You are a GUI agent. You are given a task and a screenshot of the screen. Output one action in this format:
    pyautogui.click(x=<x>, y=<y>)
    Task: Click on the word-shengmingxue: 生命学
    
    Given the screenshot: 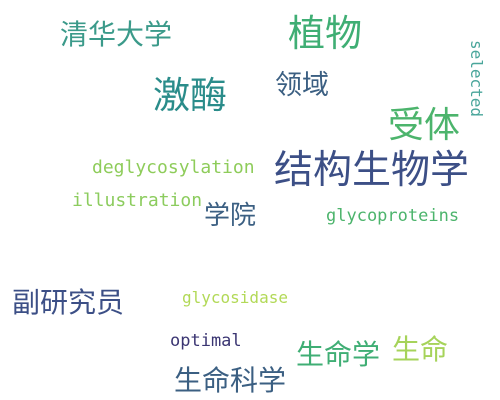 What is the action you would take?
    pyautogui.click(x=338, y=354)
    